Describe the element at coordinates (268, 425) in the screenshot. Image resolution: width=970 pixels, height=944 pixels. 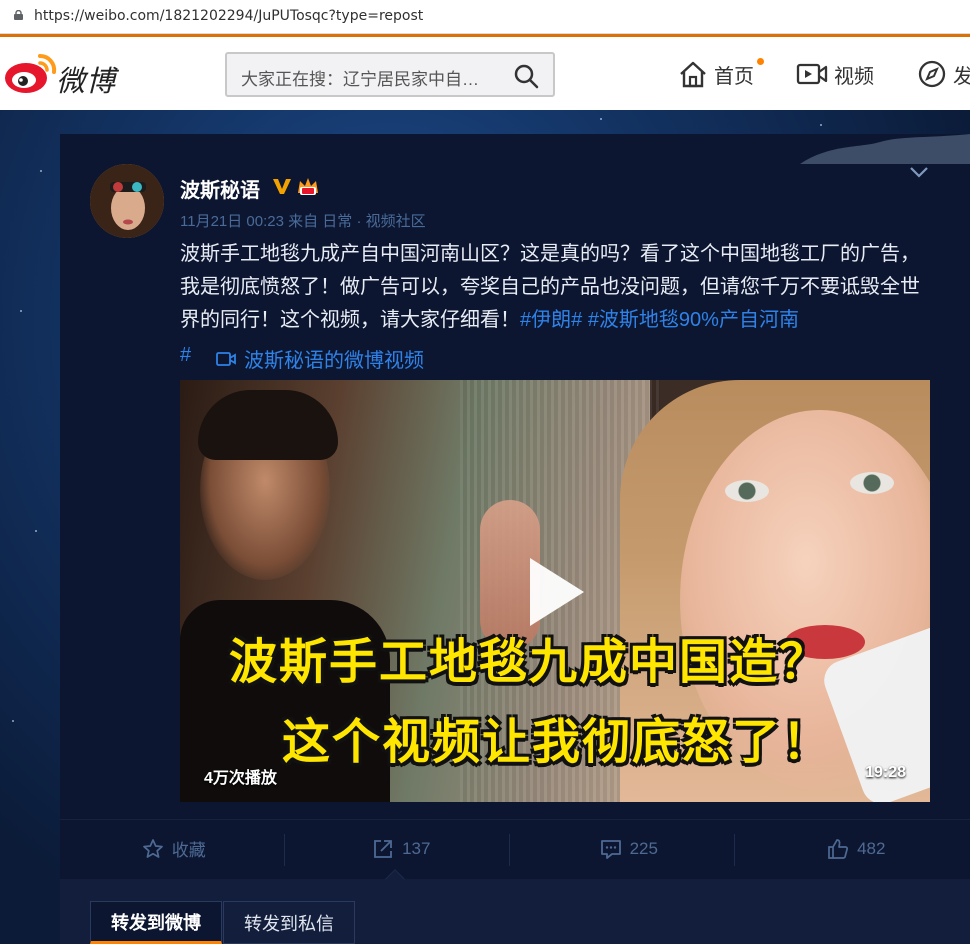
I see `video-person-hair` at that location.